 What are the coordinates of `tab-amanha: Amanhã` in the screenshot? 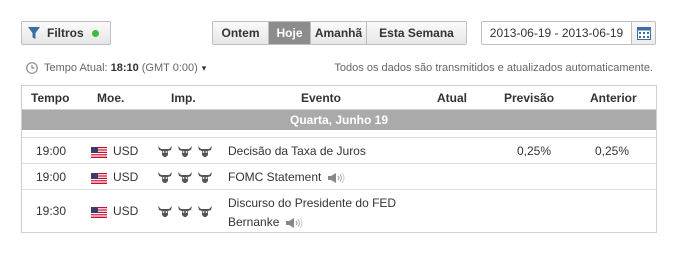 It's located at (339, 33).